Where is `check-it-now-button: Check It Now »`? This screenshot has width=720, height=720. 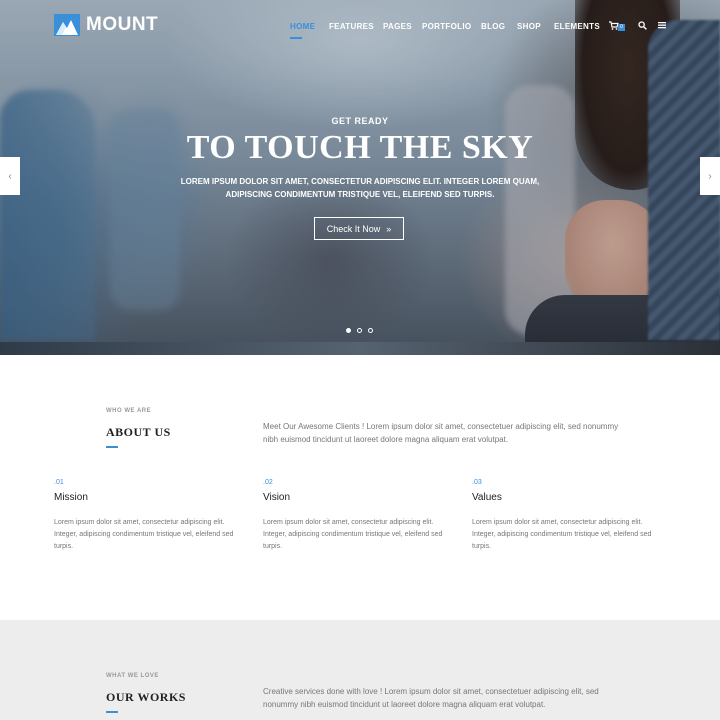 check-it-now-button: Check It Now » is located at coordinates (359, 228).